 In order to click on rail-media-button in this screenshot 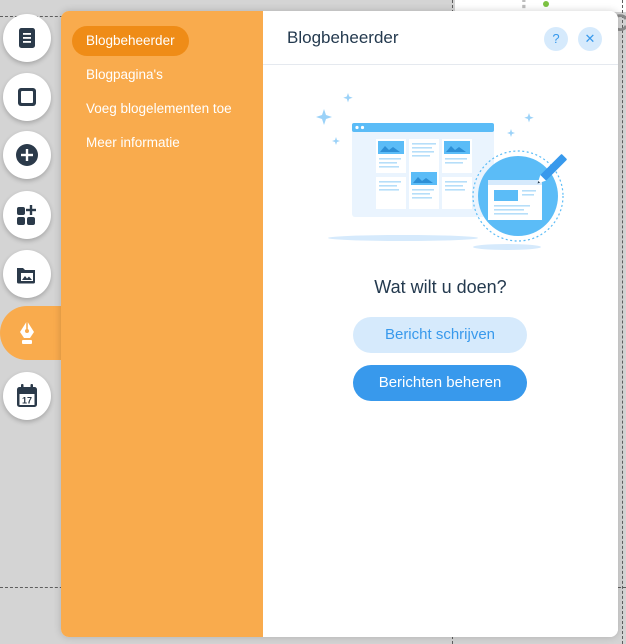, I will do `click(27, 274)`.